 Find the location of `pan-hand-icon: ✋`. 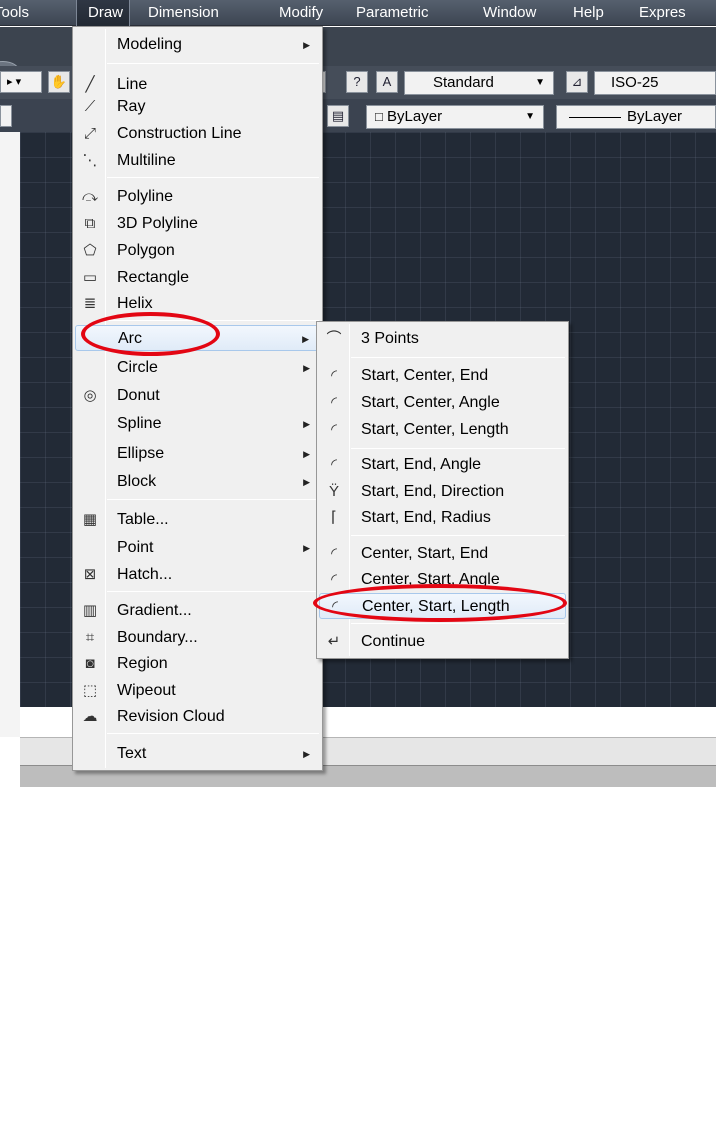

pan-hand-icon: ✋ is located at coordinates (59, 82).